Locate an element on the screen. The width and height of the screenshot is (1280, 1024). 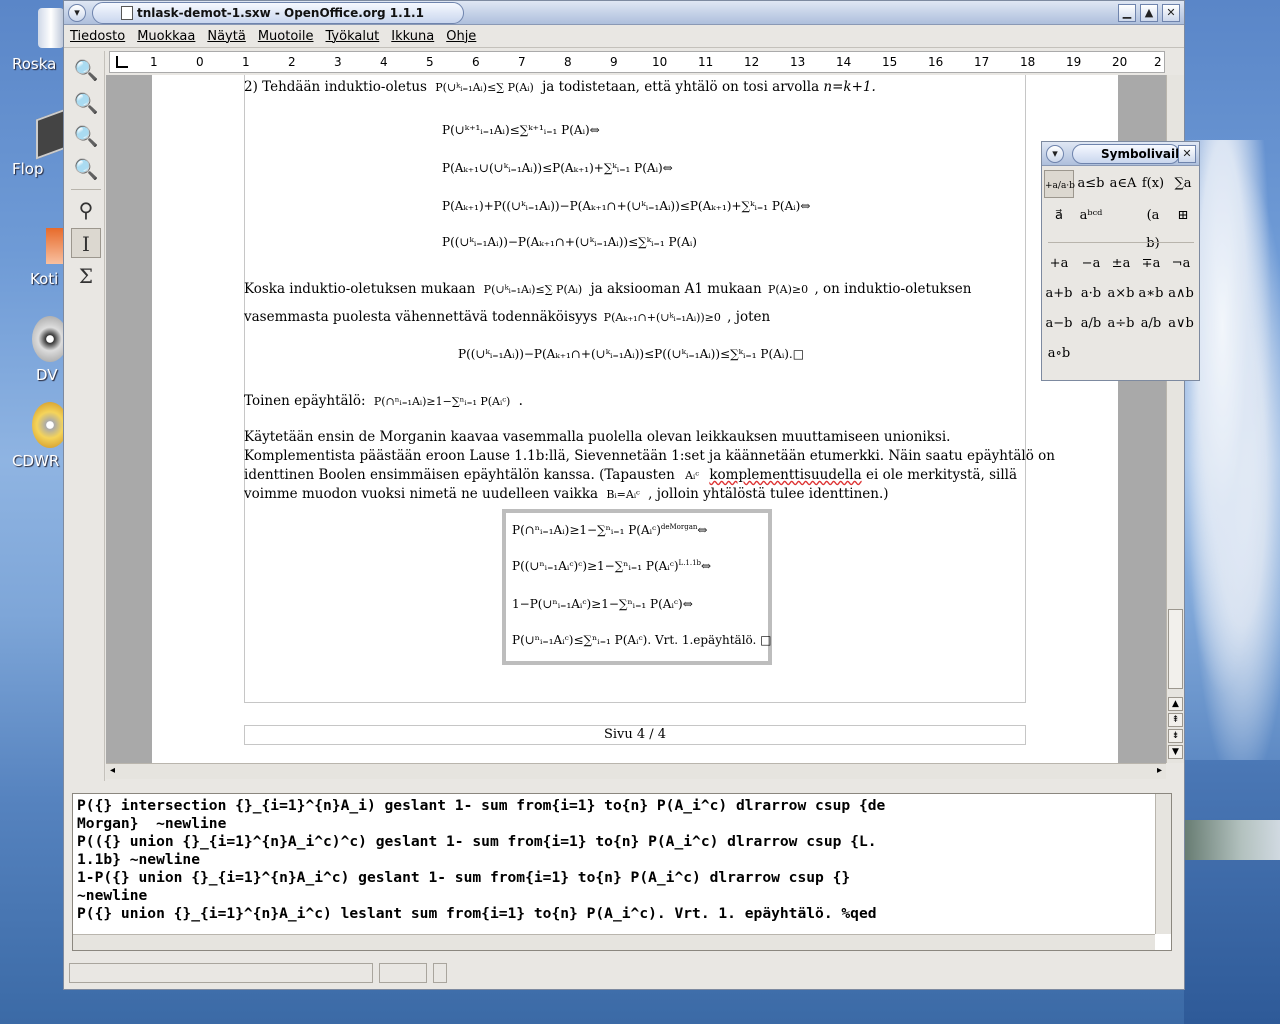
formula-line: P(Aₖ₊₁∪(∪ᵏᵢ₌₁Aᵢ))≤P(Aₖ₊₁)+∑ᵏᵢ₌₁ P(Aᵢ)⇔ is located at coordinates (557, 168).